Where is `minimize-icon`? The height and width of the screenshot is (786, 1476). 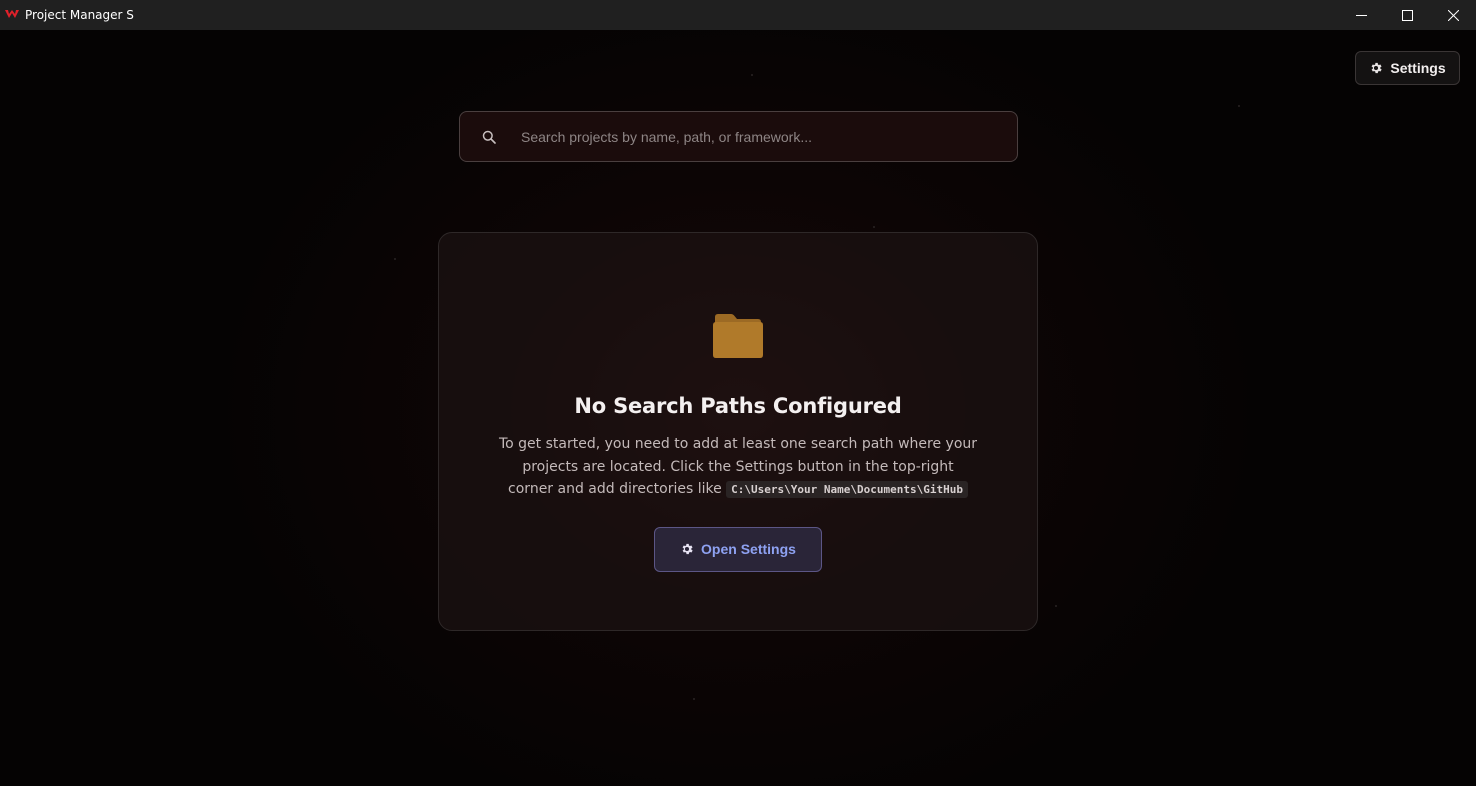
minimize-icon is located at coordinates (1361, 15).